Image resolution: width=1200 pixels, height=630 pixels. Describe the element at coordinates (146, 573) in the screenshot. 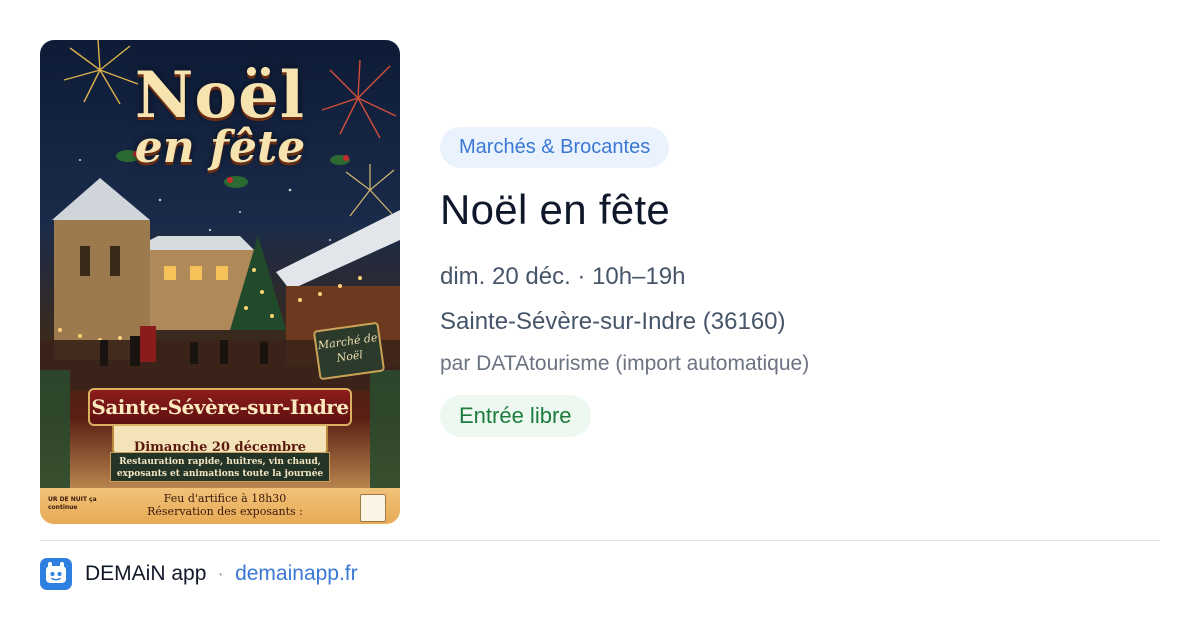

I see `app-name: DEMAiN app` at that location.